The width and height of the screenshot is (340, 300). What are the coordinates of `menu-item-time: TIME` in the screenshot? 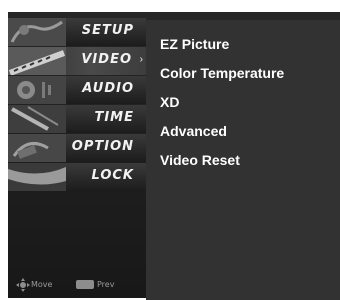 It's located at (77, 119).